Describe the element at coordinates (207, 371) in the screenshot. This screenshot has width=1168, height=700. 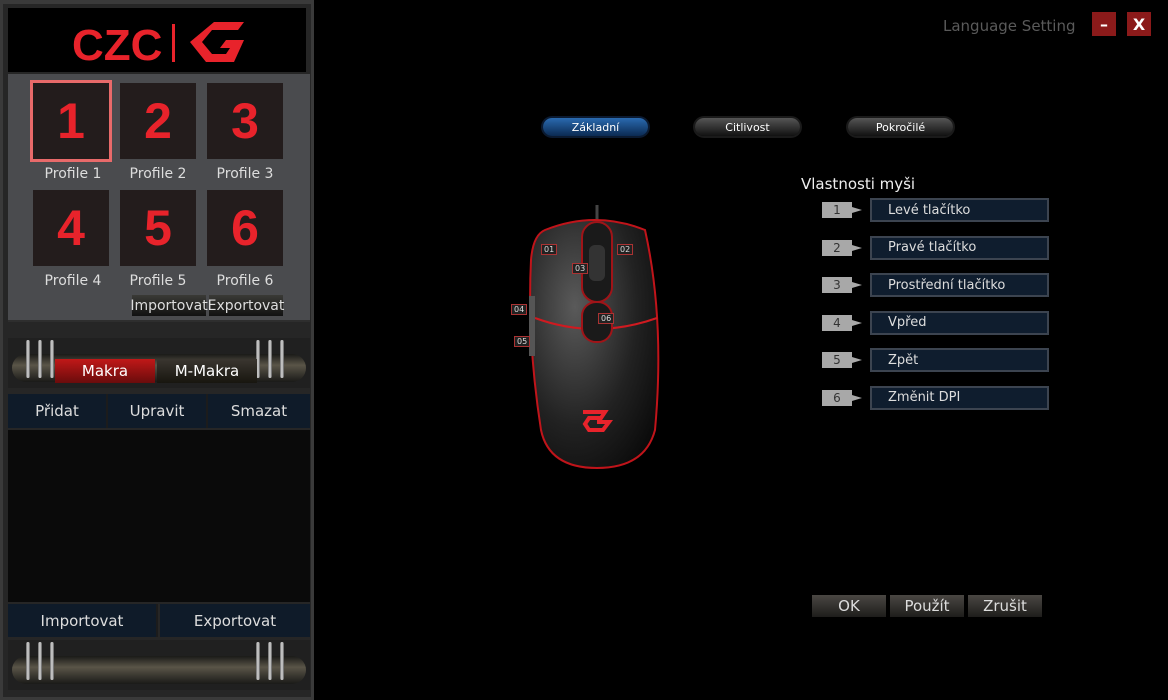
I see `tab-m-makra: M-Makra` at that location.